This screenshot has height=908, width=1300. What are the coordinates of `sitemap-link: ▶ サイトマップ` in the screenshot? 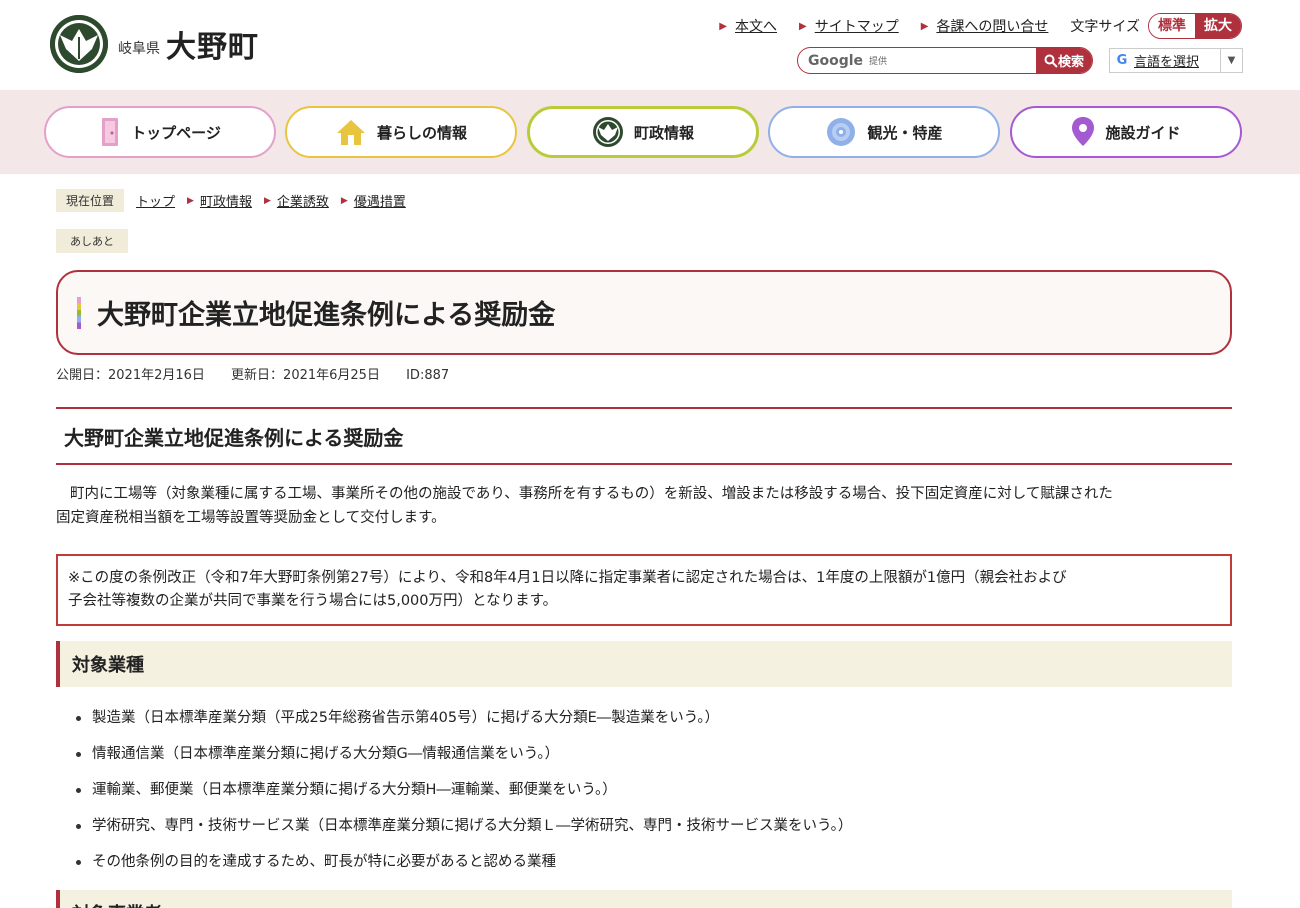 It's located at (849, 26).